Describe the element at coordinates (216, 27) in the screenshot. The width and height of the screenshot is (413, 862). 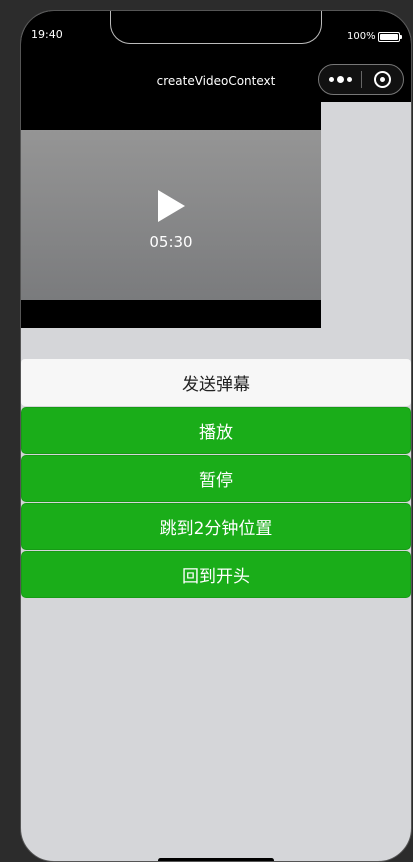
I see `notch` at that location.